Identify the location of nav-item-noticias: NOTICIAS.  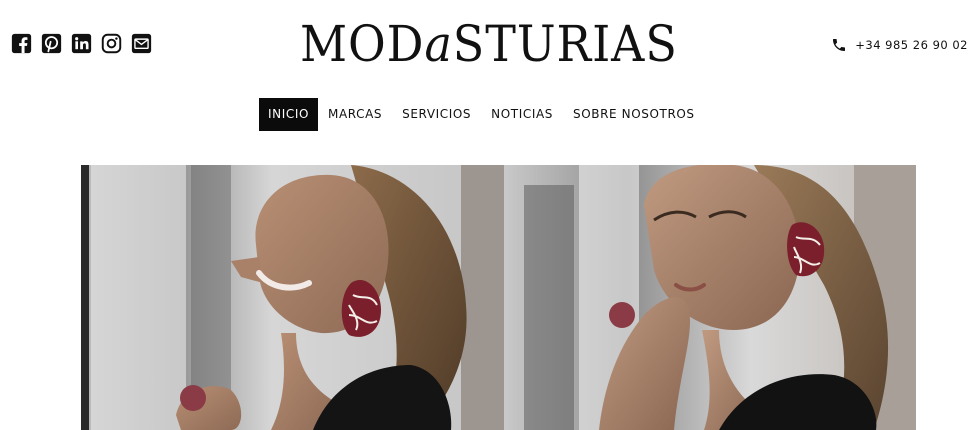
(522, 114).